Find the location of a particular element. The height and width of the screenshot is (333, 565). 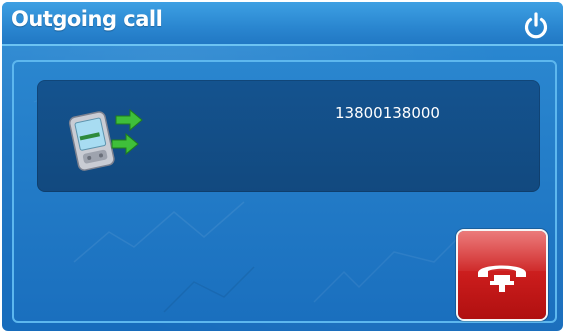

power-icon is located at coordinates (536, 25).